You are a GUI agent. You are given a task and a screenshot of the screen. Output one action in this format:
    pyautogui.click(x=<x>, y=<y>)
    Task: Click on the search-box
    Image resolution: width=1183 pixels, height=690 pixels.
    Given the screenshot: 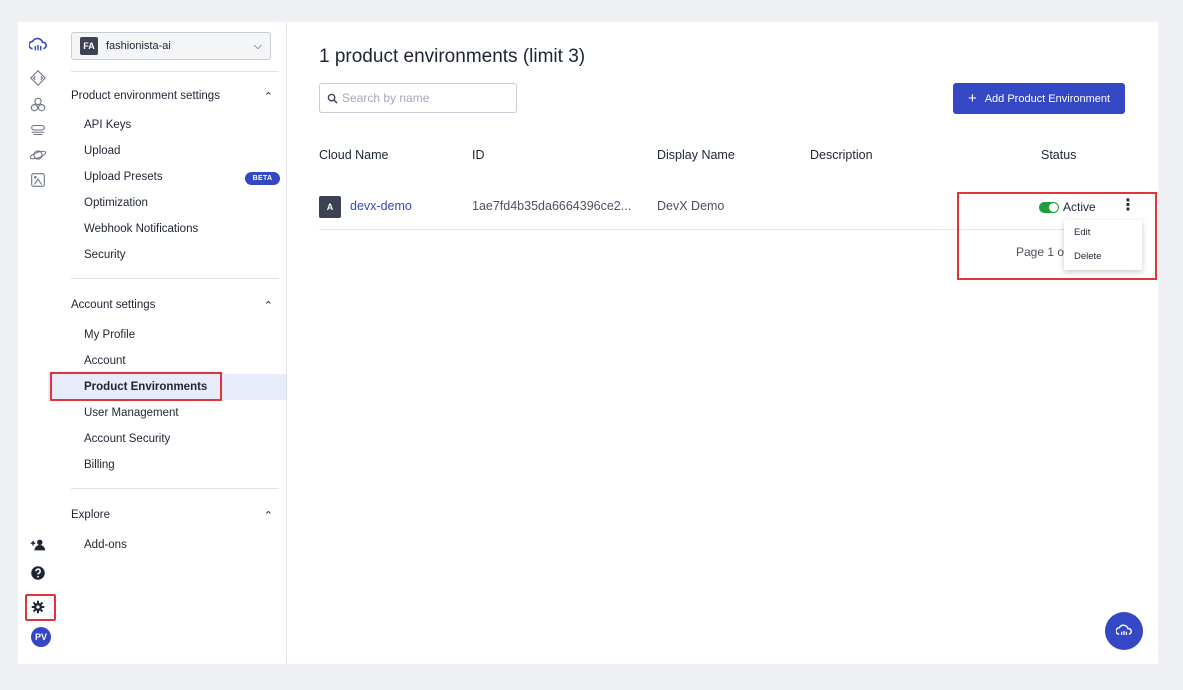 What is the action you would take?
    pyautogui.click(x=418, y=98)
    